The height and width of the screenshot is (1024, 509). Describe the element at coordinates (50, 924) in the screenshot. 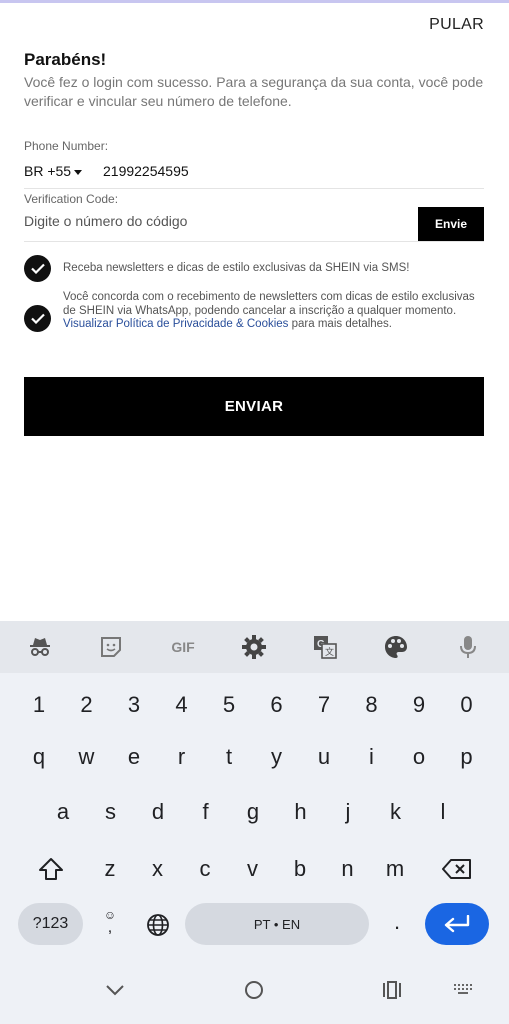

I see `symbols-key: ?123` at that location.